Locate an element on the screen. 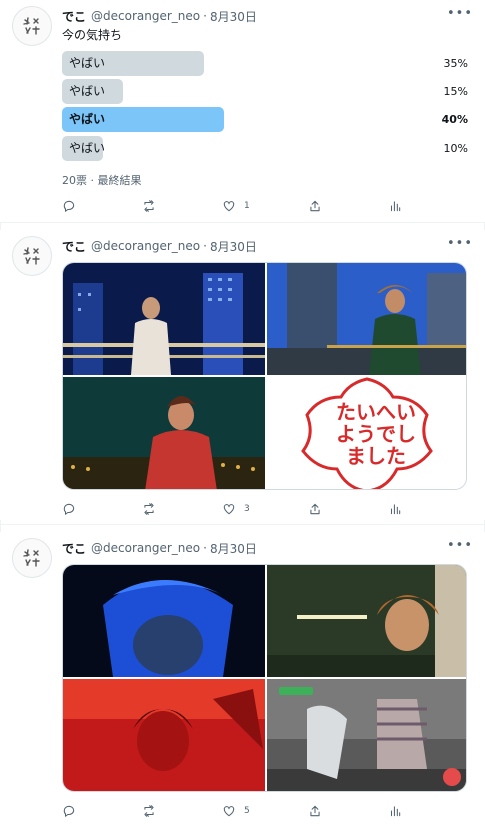  like-count: 5 is located at coordinates (247, 811).